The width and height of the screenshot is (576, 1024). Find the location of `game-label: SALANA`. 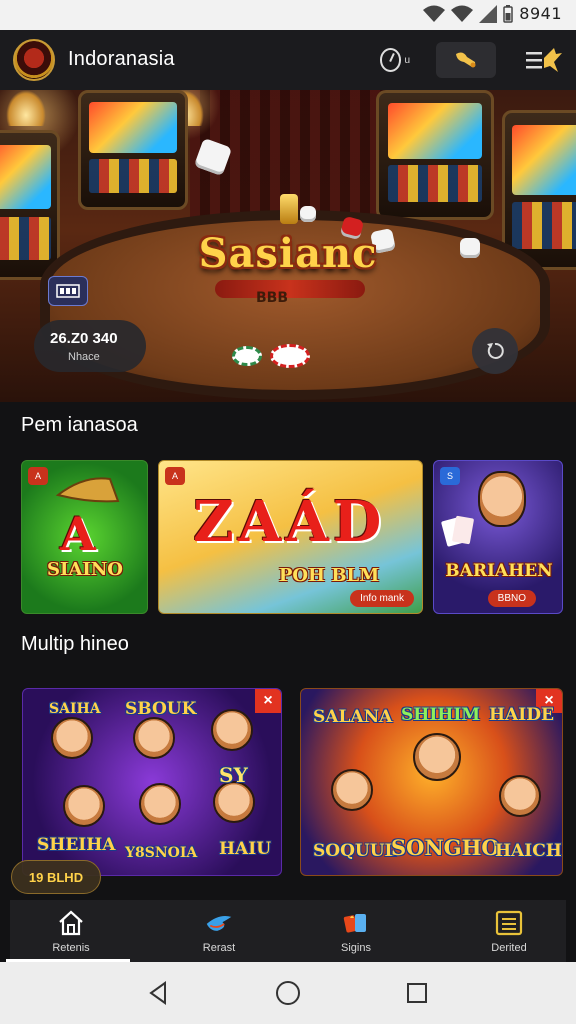

game-label: SALANA is located at coordinates (353, 717).